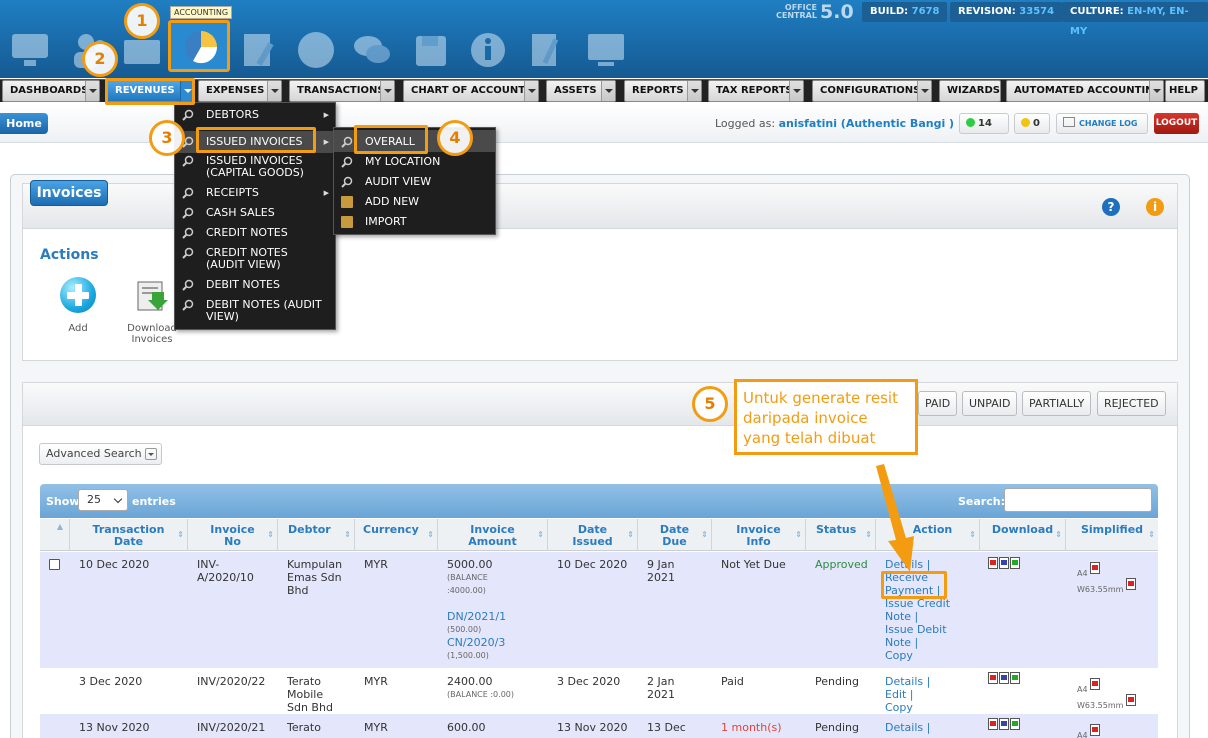  I want to click on save-disk-icon, so click(432, 50).